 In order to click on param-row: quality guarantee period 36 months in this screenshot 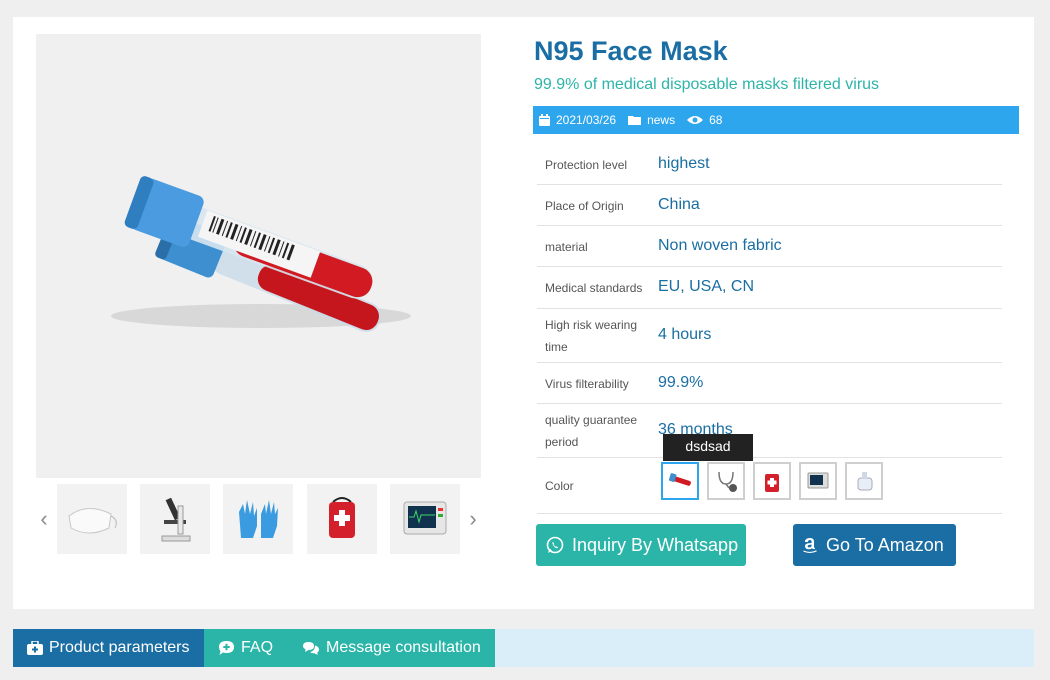, I will do `click(769, 431)`.